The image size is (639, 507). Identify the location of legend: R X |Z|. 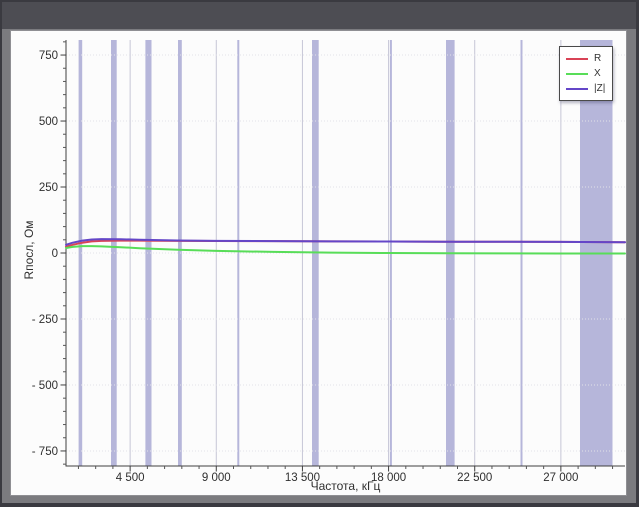
(586, 73).